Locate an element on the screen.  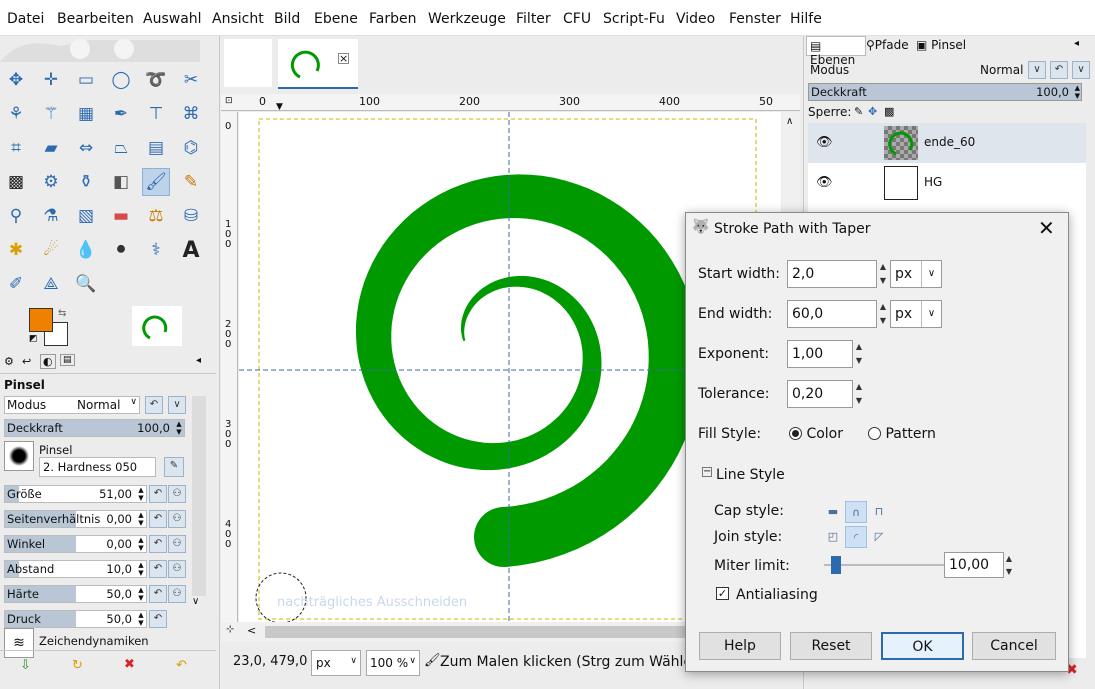
close-icon: ✕ is located at coordinates (1046, 228).